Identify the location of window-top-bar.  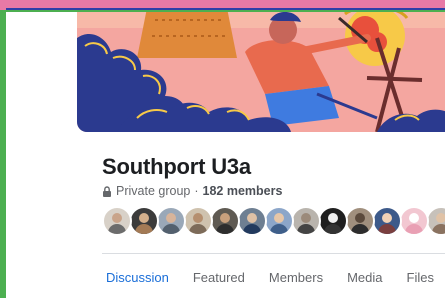
(222, 5).